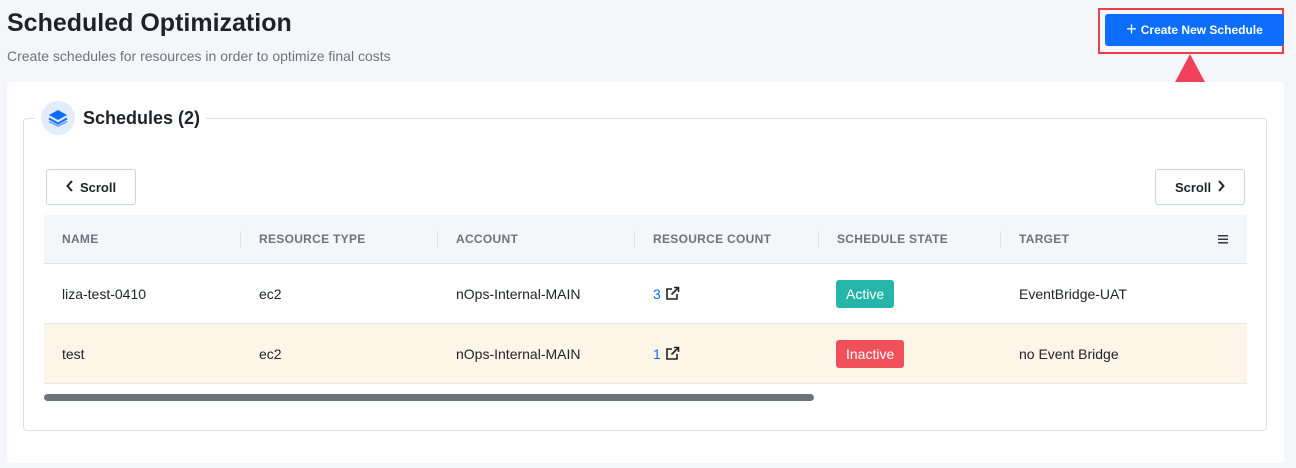  What do you see at coordinates (80, 239) in the screenshot?
I see `column-header-name: NAME` at bounding box center [80, 239].